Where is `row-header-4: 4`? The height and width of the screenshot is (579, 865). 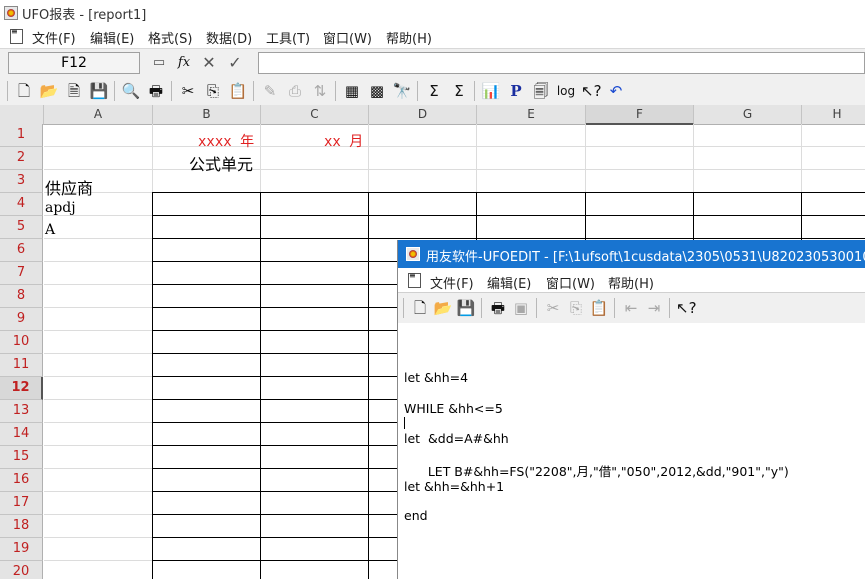
row-header-4: 4 is located at coordinates (21, 204).